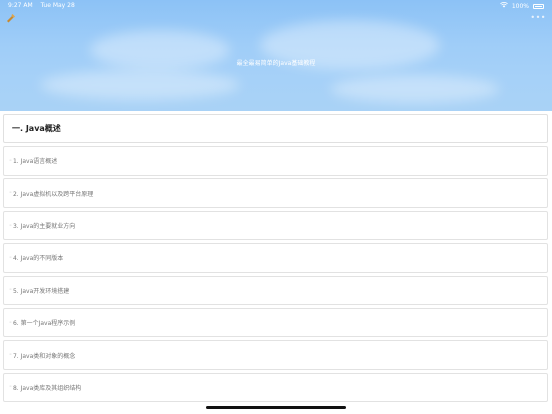 This screenshot has width=552, height=414. Describe the element at coordinates (275, 128) in the screenshot. I see `section-header: 一. Java概述` at that location.